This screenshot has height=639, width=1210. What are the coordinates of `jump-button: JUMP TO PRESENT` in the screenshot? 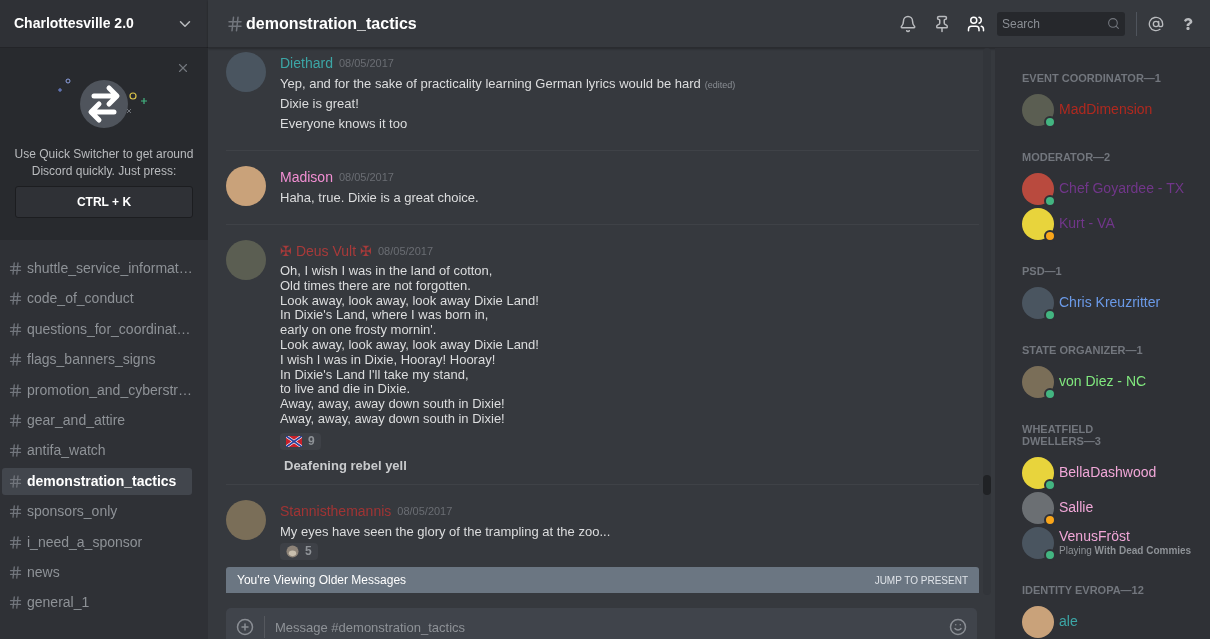 It's located at (921, 580).